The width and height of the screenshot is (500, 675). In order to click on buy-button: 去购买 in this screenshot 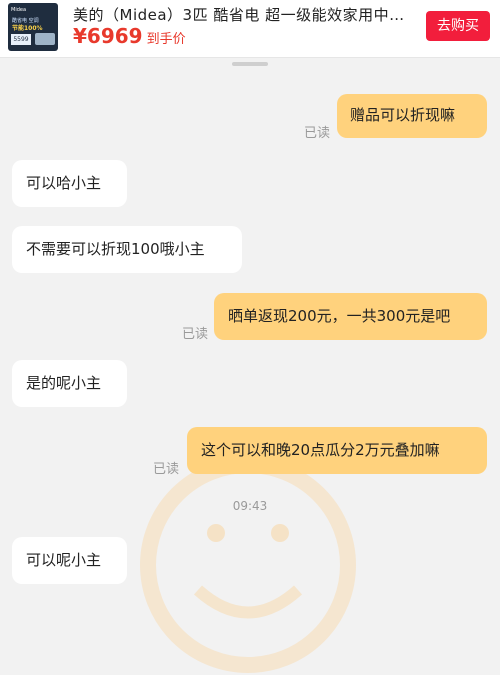, I will do `click(458, 26)`.